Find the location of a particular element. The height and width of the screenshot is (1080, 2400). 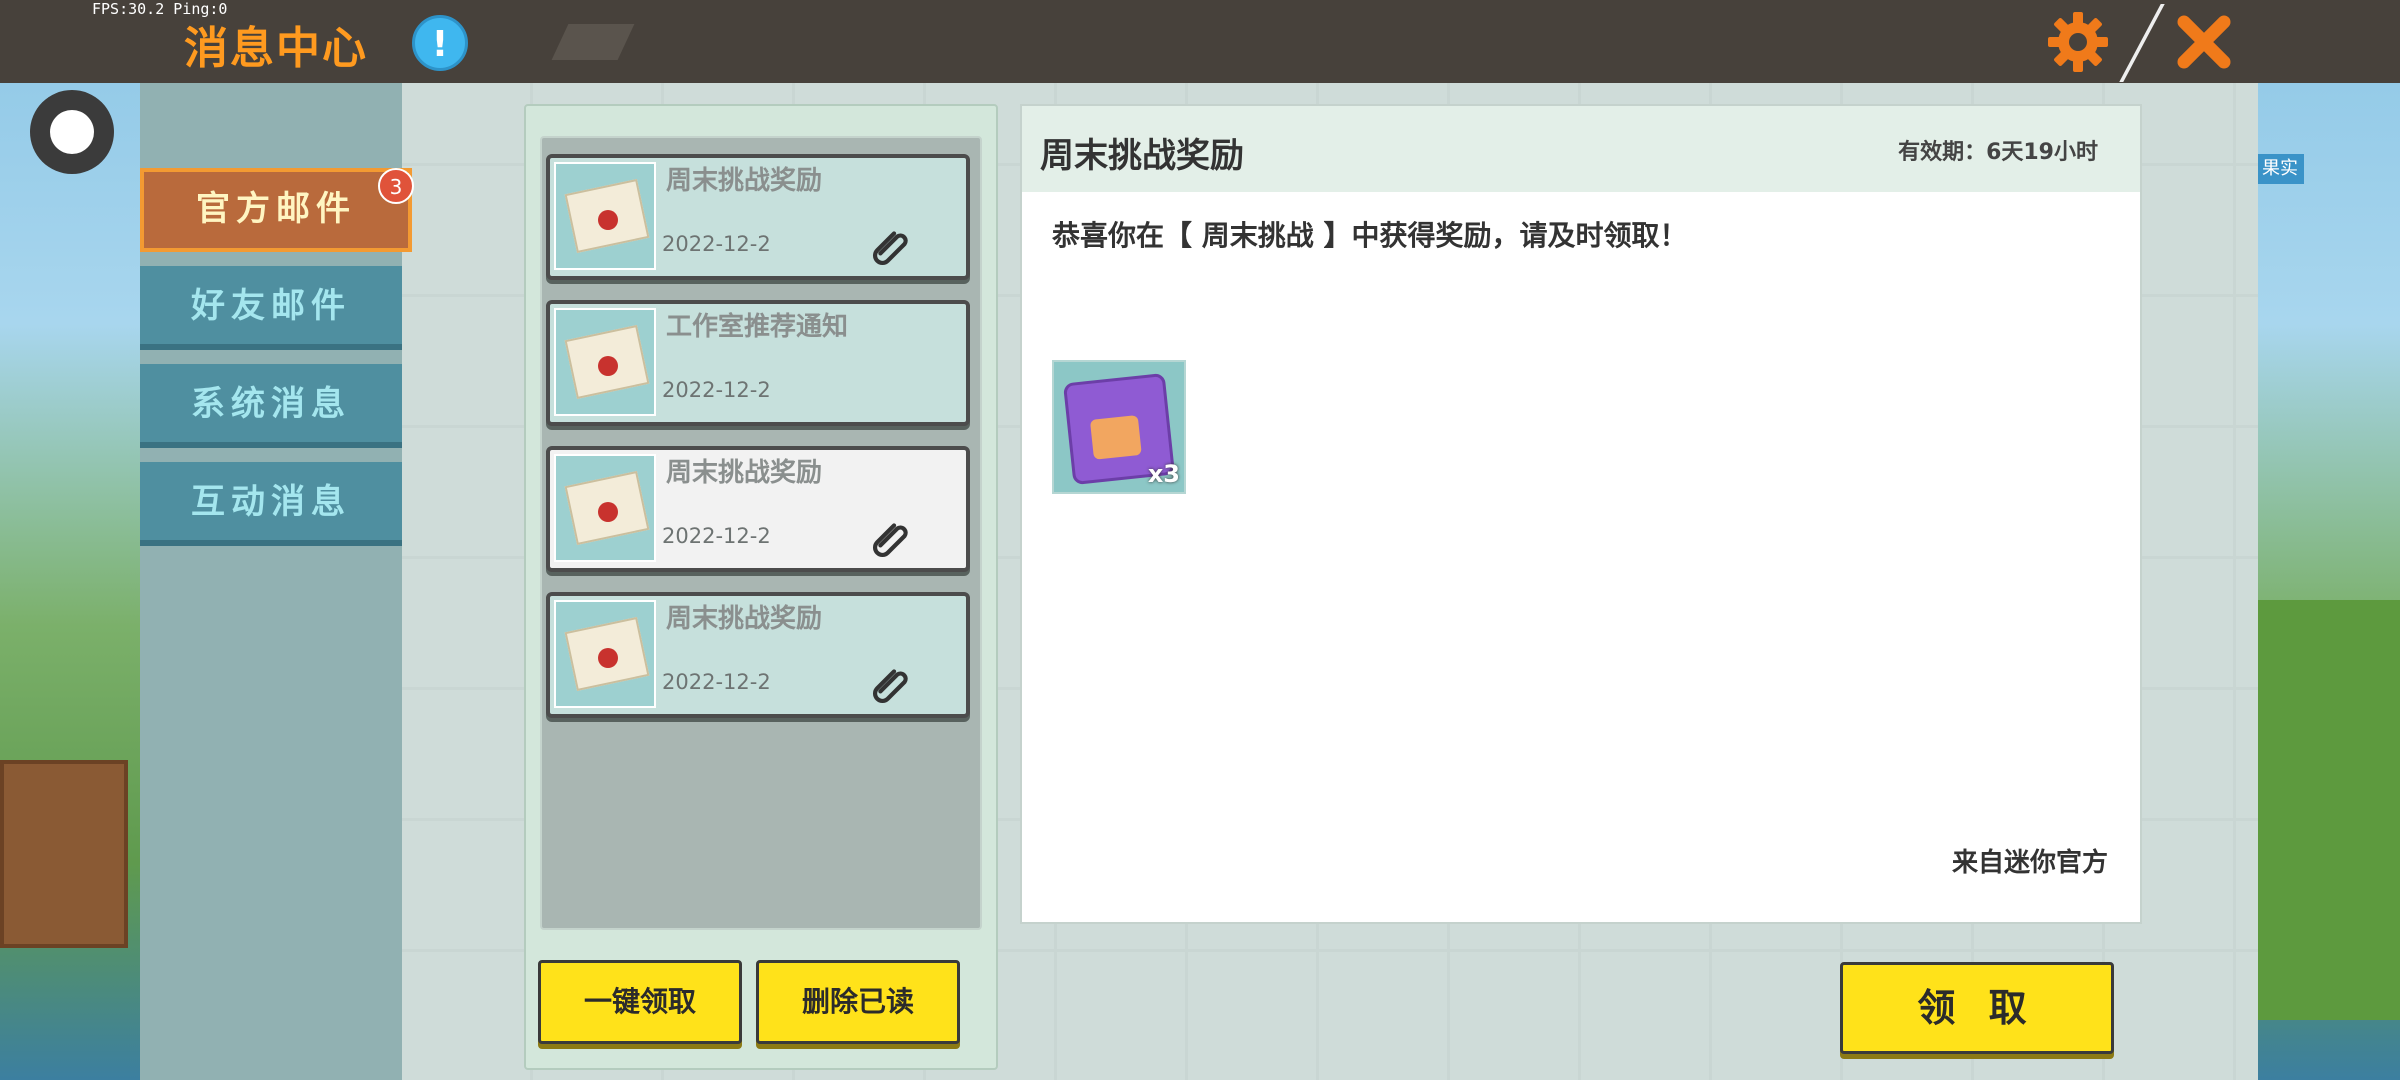

sidebar-item-system-messages: 系统消息 is located at coordinates (271, 406).